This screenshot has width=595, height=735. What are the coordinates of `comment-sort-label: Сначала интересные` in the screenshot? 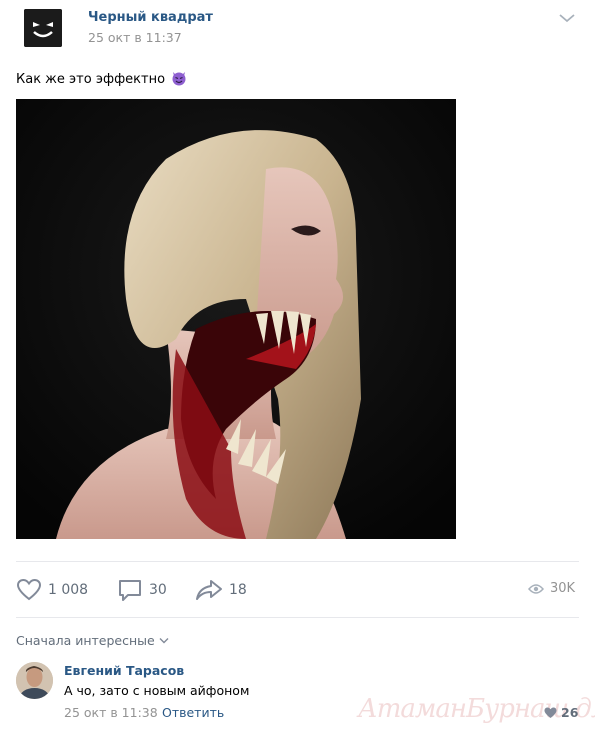 It's located at (85, 640).